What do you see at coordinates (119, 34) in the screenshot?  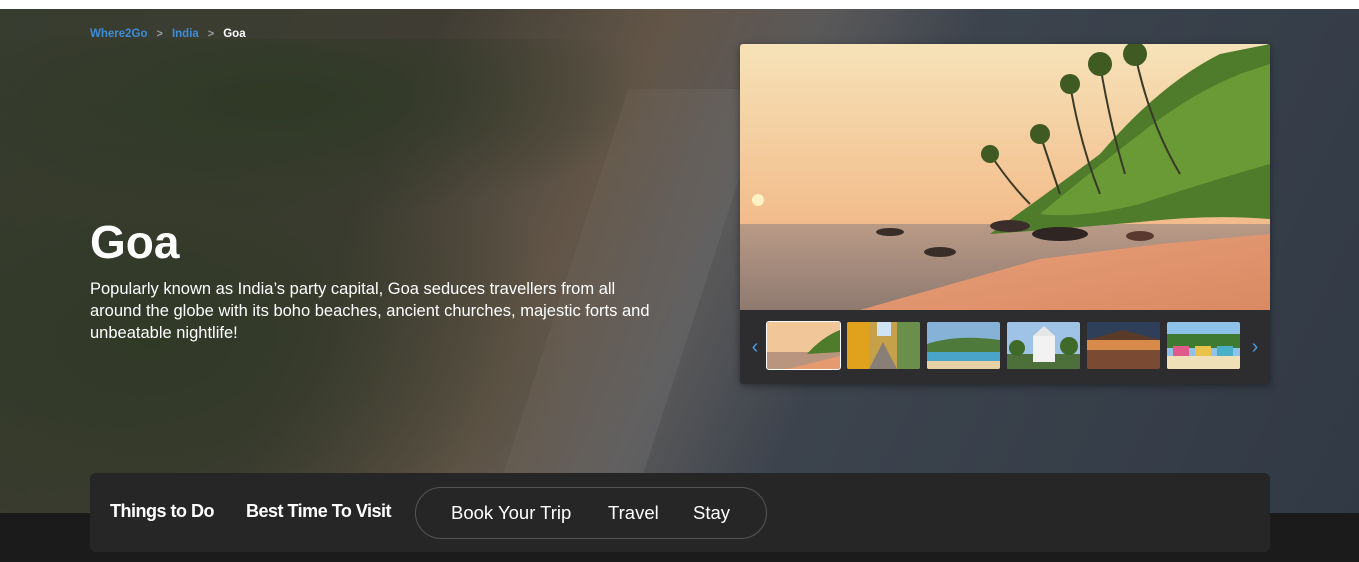 I see `breadcrumb-where2go: Where2Go` at bounding box center [119, 34].